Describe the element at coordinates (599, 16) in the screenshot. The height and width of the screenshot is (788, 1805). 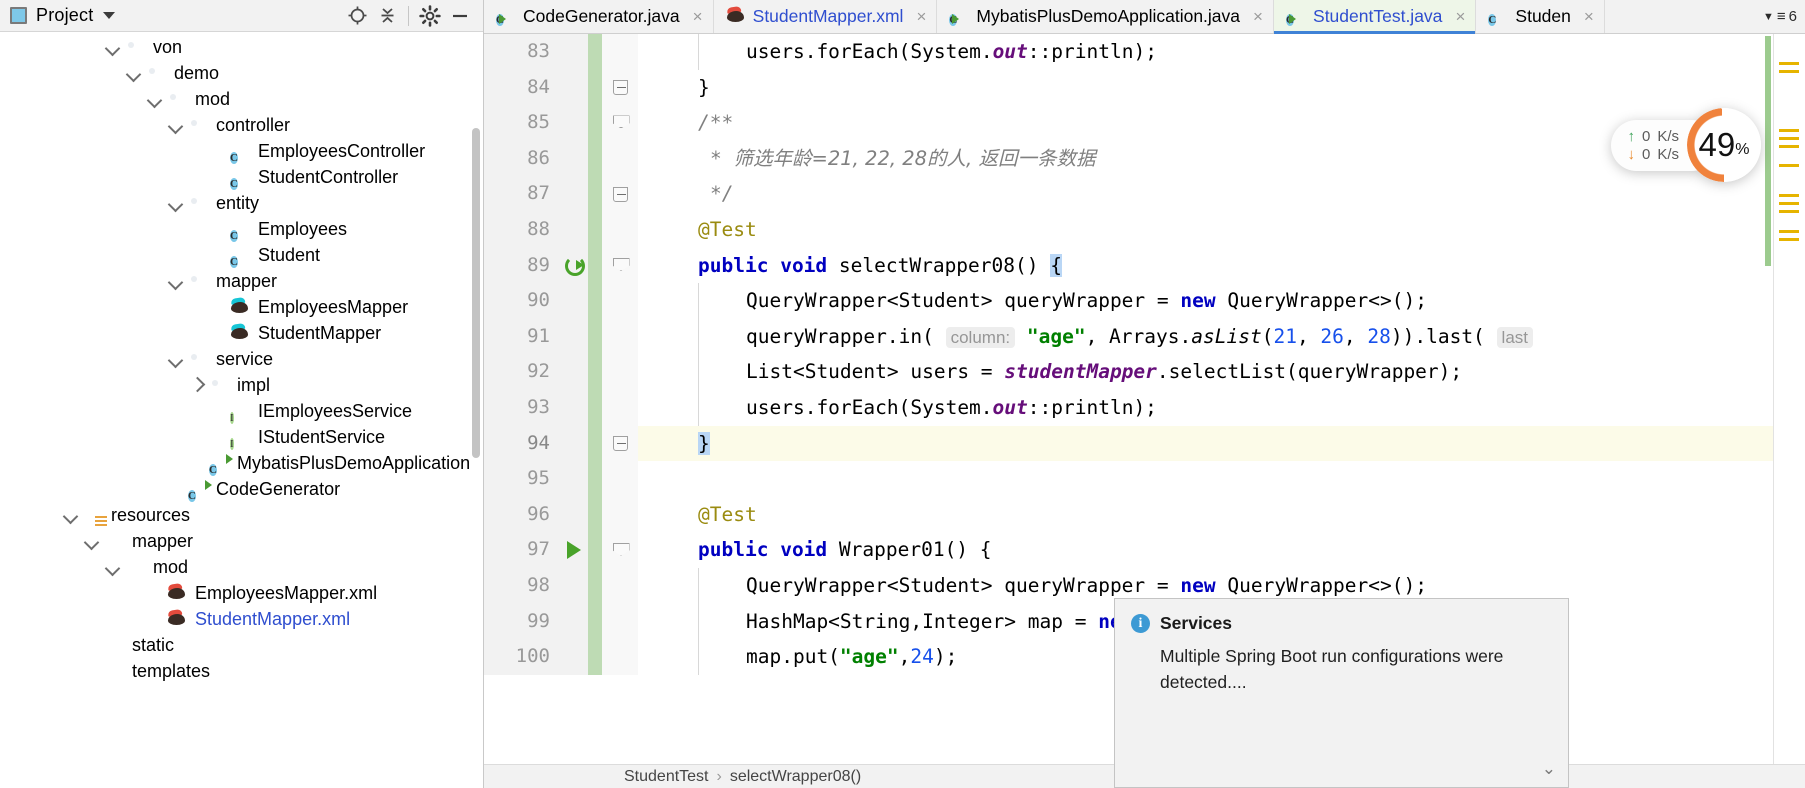
I see `editor-tab: C CodeGenerator.java ×` at that location.